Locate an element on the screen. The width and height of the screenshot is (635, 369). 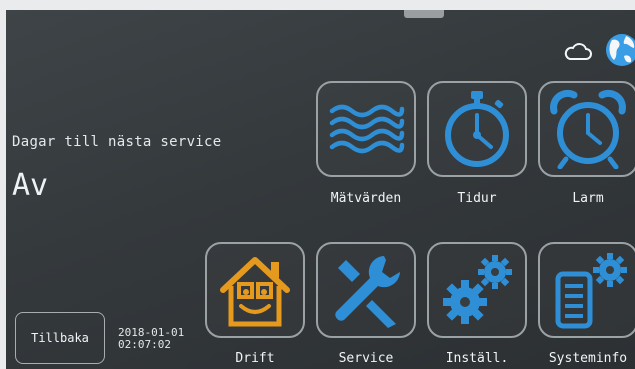
tile-larm is located at coordinates (586, 129).